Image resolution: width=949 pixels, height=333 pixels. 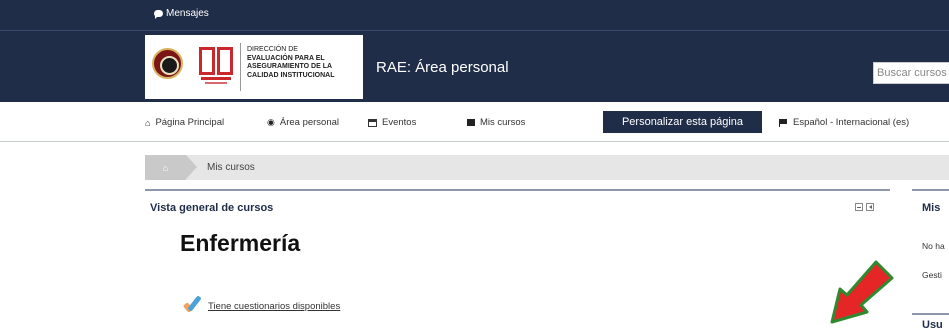 I want to click on personalize-page-button: Personalizar esta página, so click(x=682, y=122).